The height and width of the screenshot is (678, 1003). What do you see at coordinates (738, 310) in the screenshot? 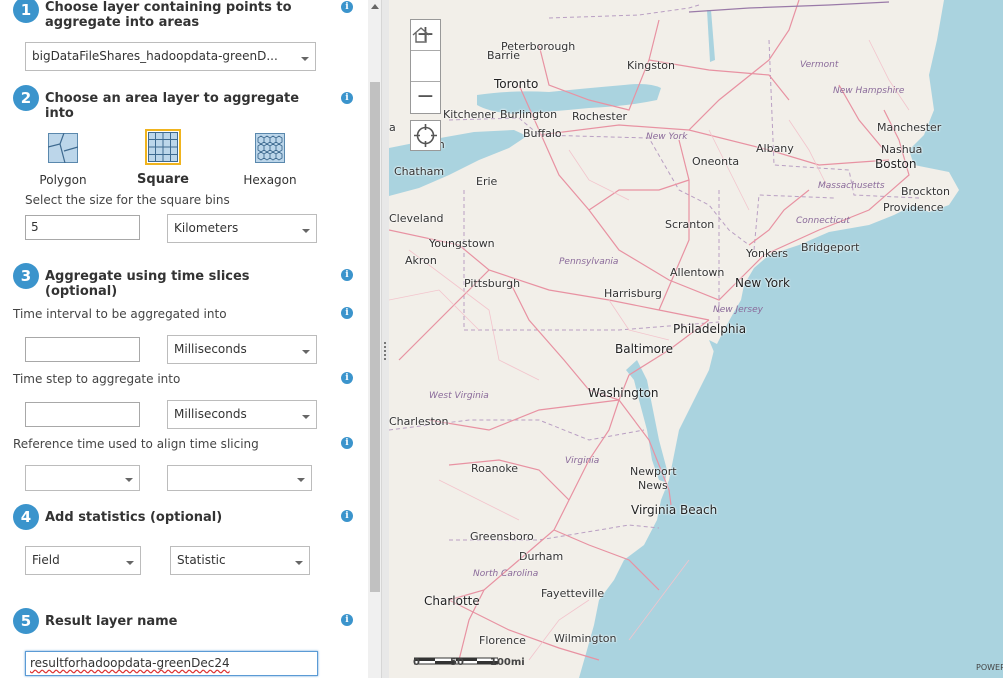
I see `map-state-label: New Jersey` at bounding box center [738, 310].